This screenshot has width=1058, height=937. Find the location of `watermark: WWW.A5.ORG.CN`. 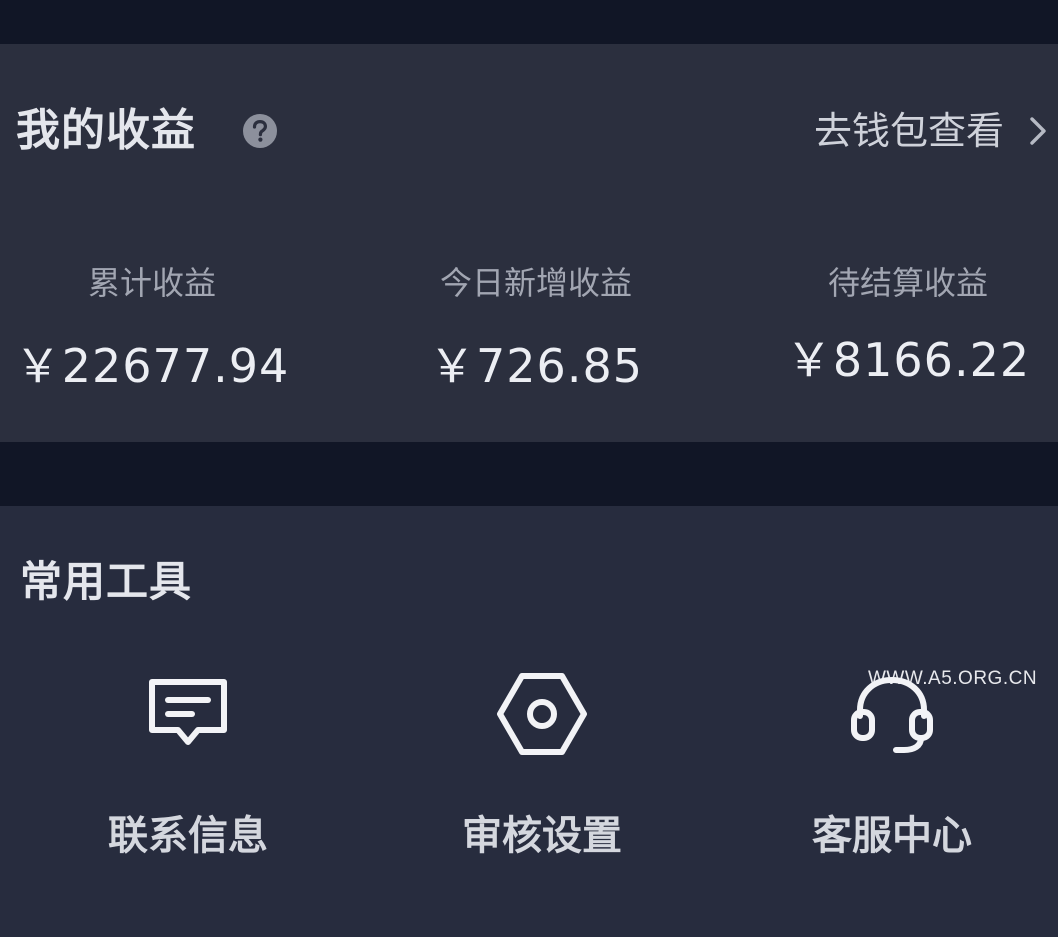

watermark: WWW.A5.ORG.CN is located at coordinates (953, 678).